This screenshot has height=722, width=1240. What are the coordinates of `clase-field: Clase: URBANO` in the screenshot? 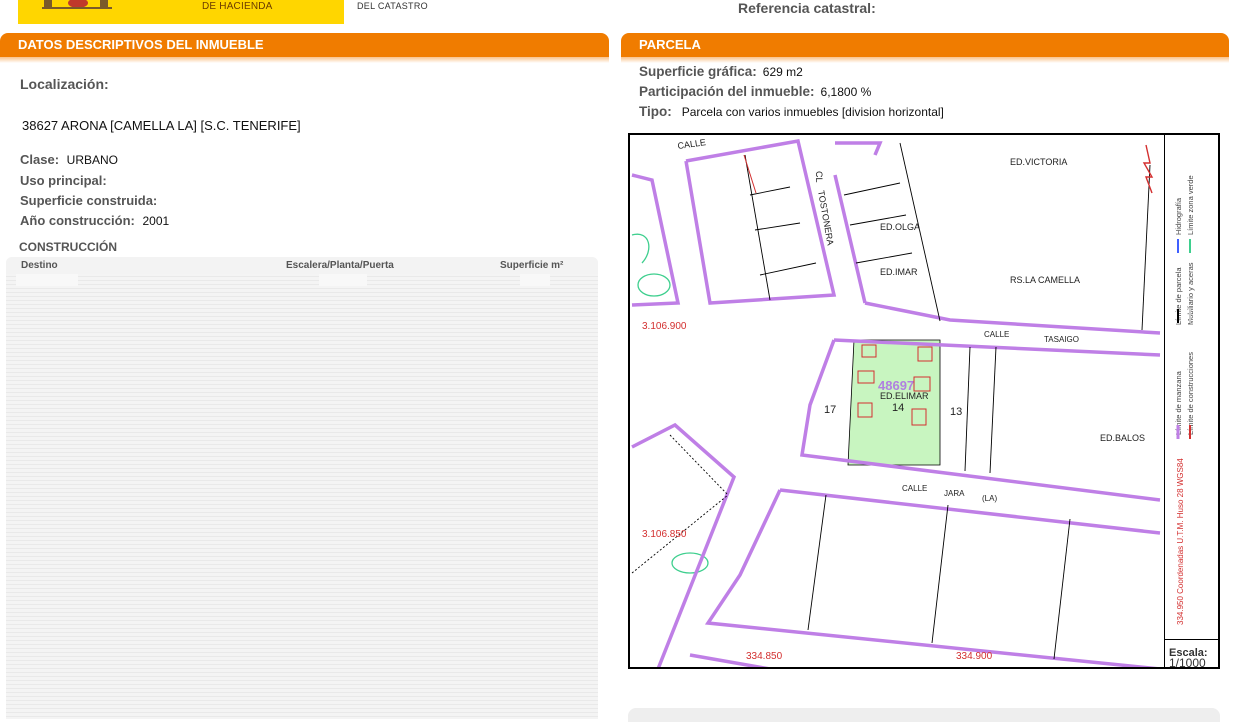 It's located at (69, 159).